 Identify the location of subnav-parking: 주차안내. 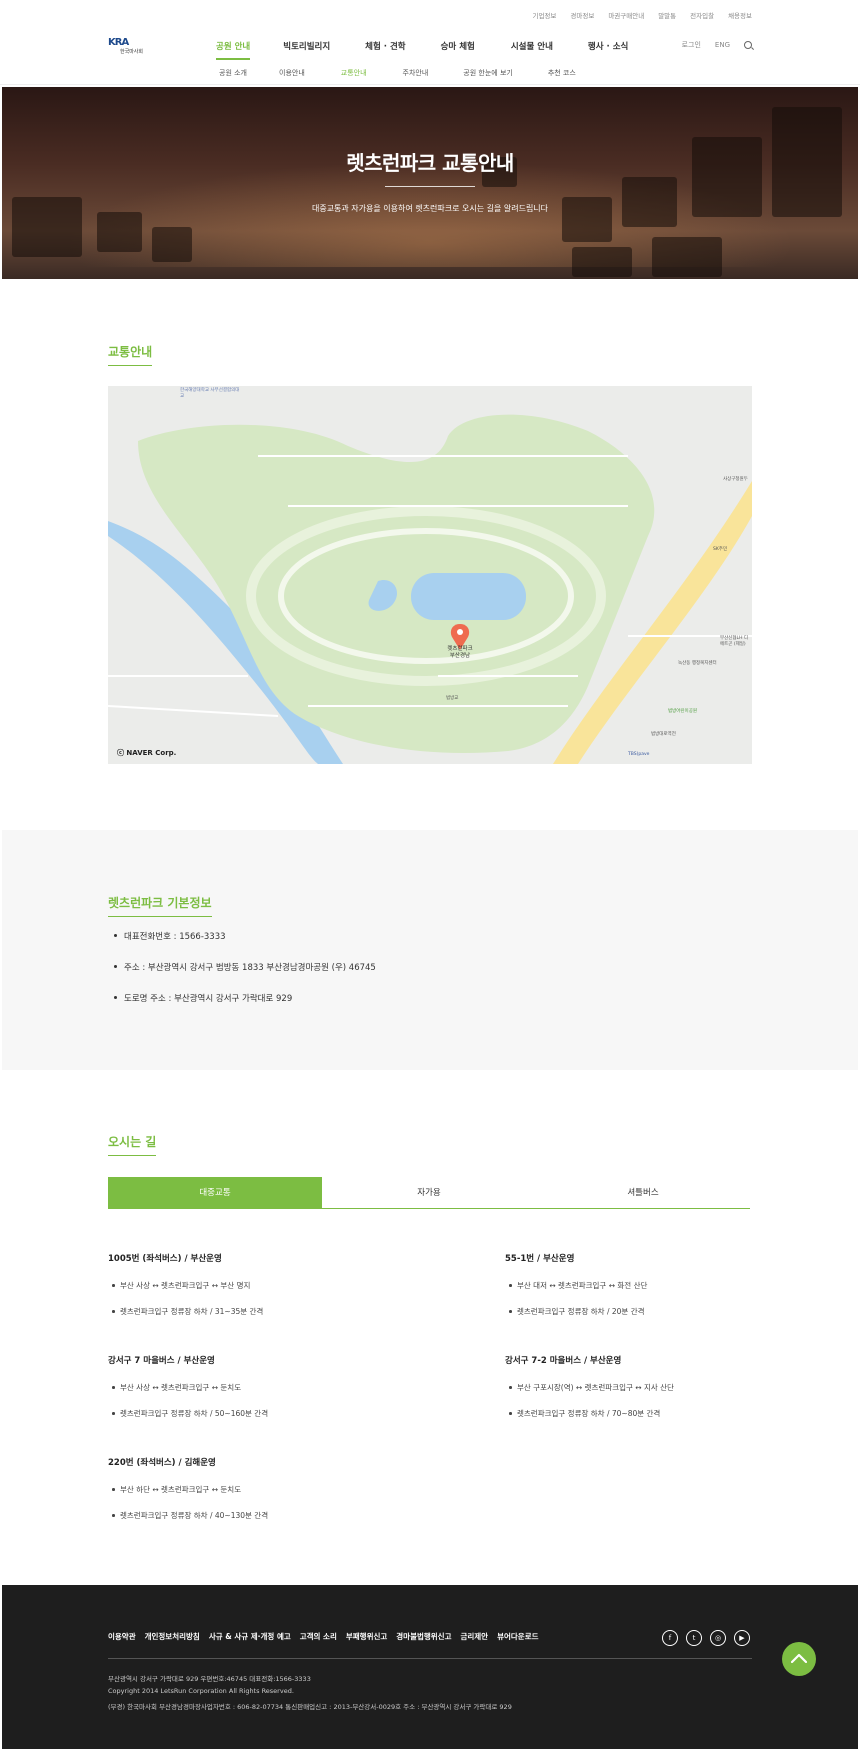
(416, 73).